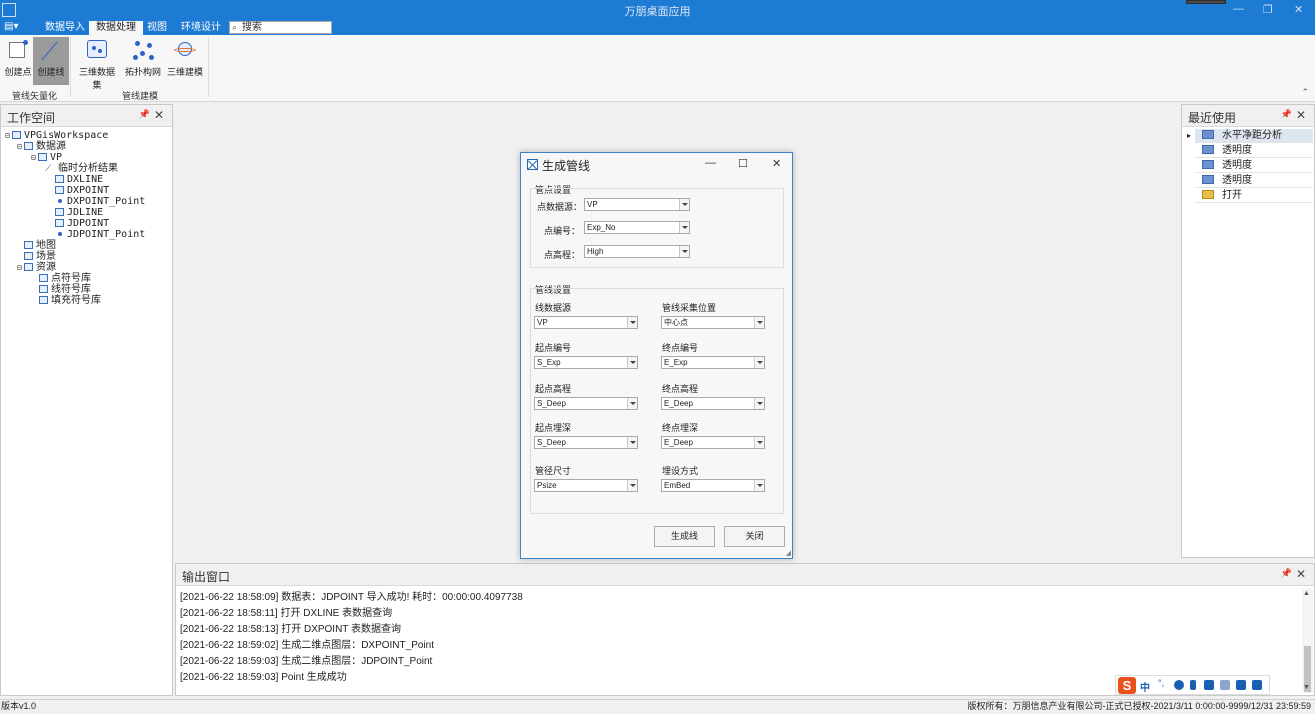  I want to click on maximize-icon: ☐, so click(743, 163).